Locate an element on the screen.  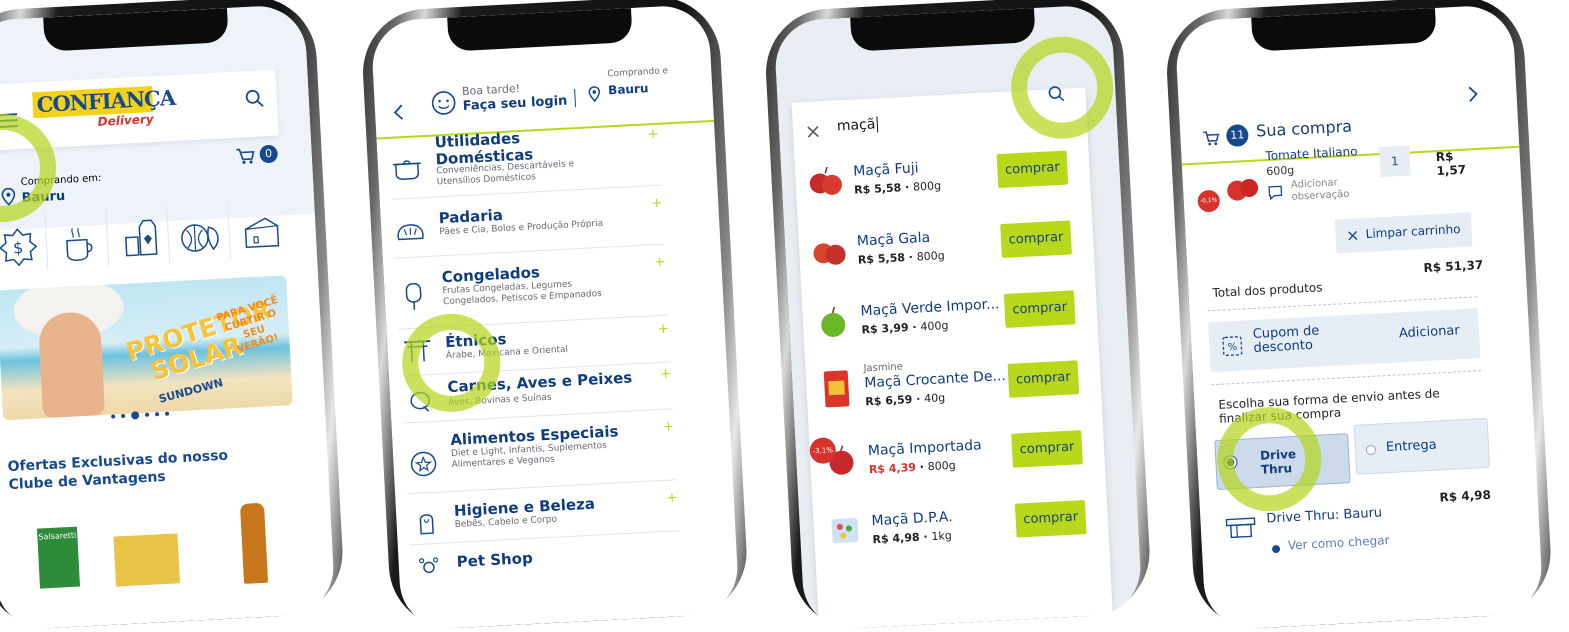
product-name: Maçã D.P.A. is located at coordinates (912, 519).